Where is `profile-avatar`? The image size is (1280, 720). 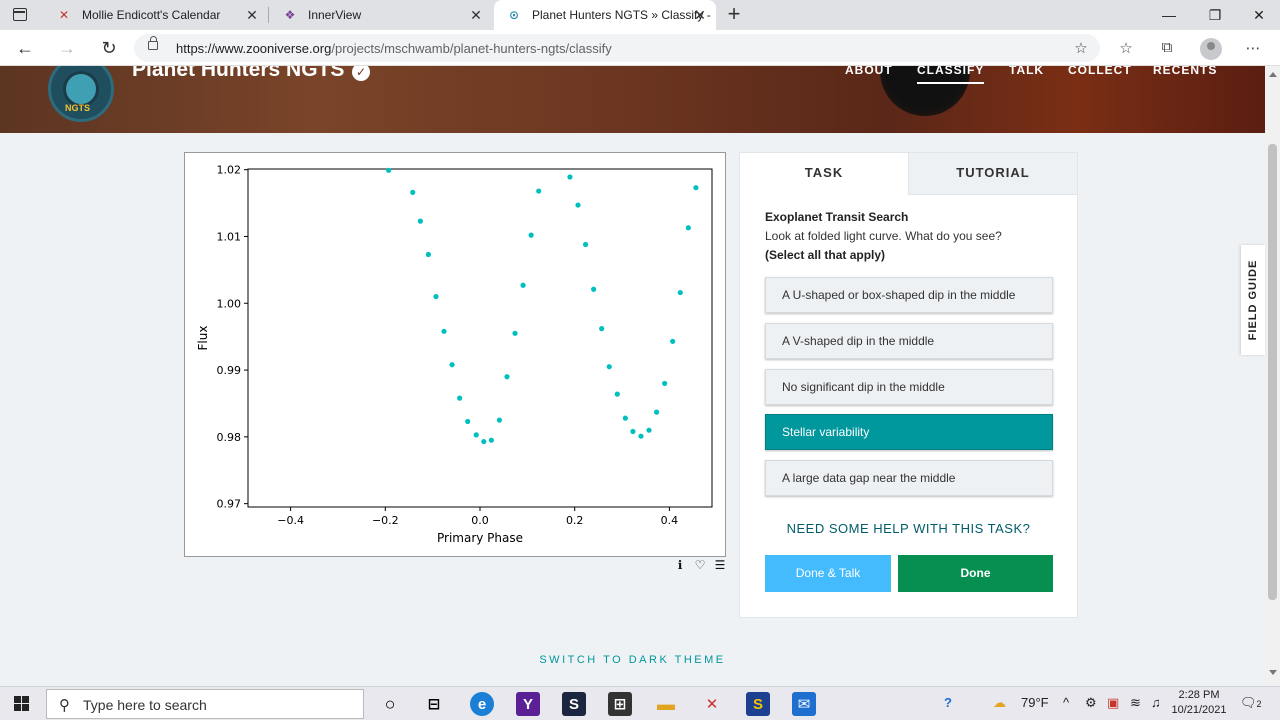
profile-avatar is located at coordinates (1211, 49).